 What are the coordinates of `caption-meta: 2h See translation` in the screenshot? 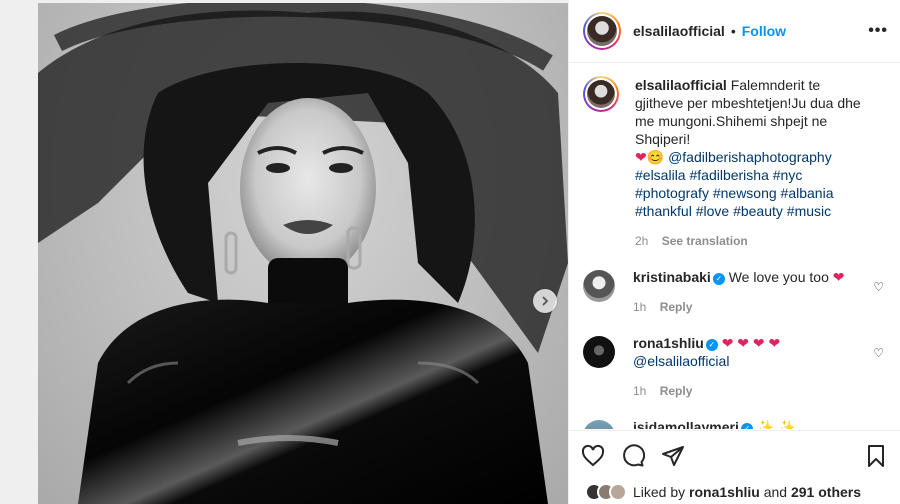 It's located at (752, 241).